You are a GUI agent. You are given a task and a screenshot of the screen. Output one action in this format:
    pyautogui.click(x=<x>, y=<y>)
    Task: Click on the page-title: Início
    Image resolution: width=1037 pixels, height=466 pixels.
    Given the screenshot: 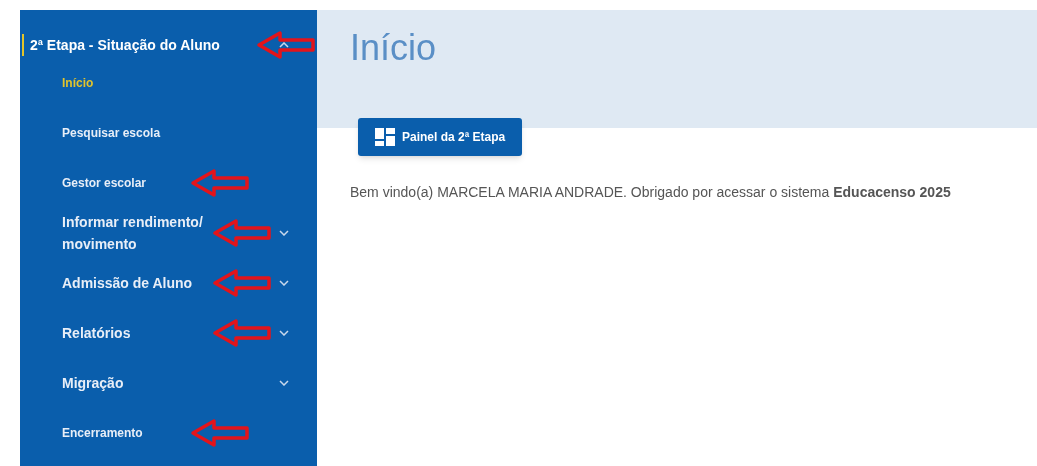 What is the action you would take?
    pyautogui.click(x=394, y=48)
    